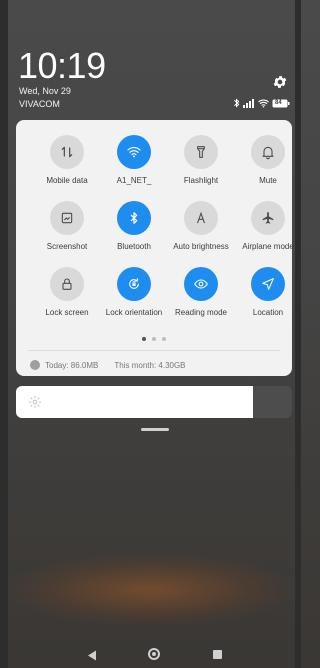 This screenshot has width=320, height=668. I want to click on quick-tile-mobile-data: Mobile data, so click(67, 160).